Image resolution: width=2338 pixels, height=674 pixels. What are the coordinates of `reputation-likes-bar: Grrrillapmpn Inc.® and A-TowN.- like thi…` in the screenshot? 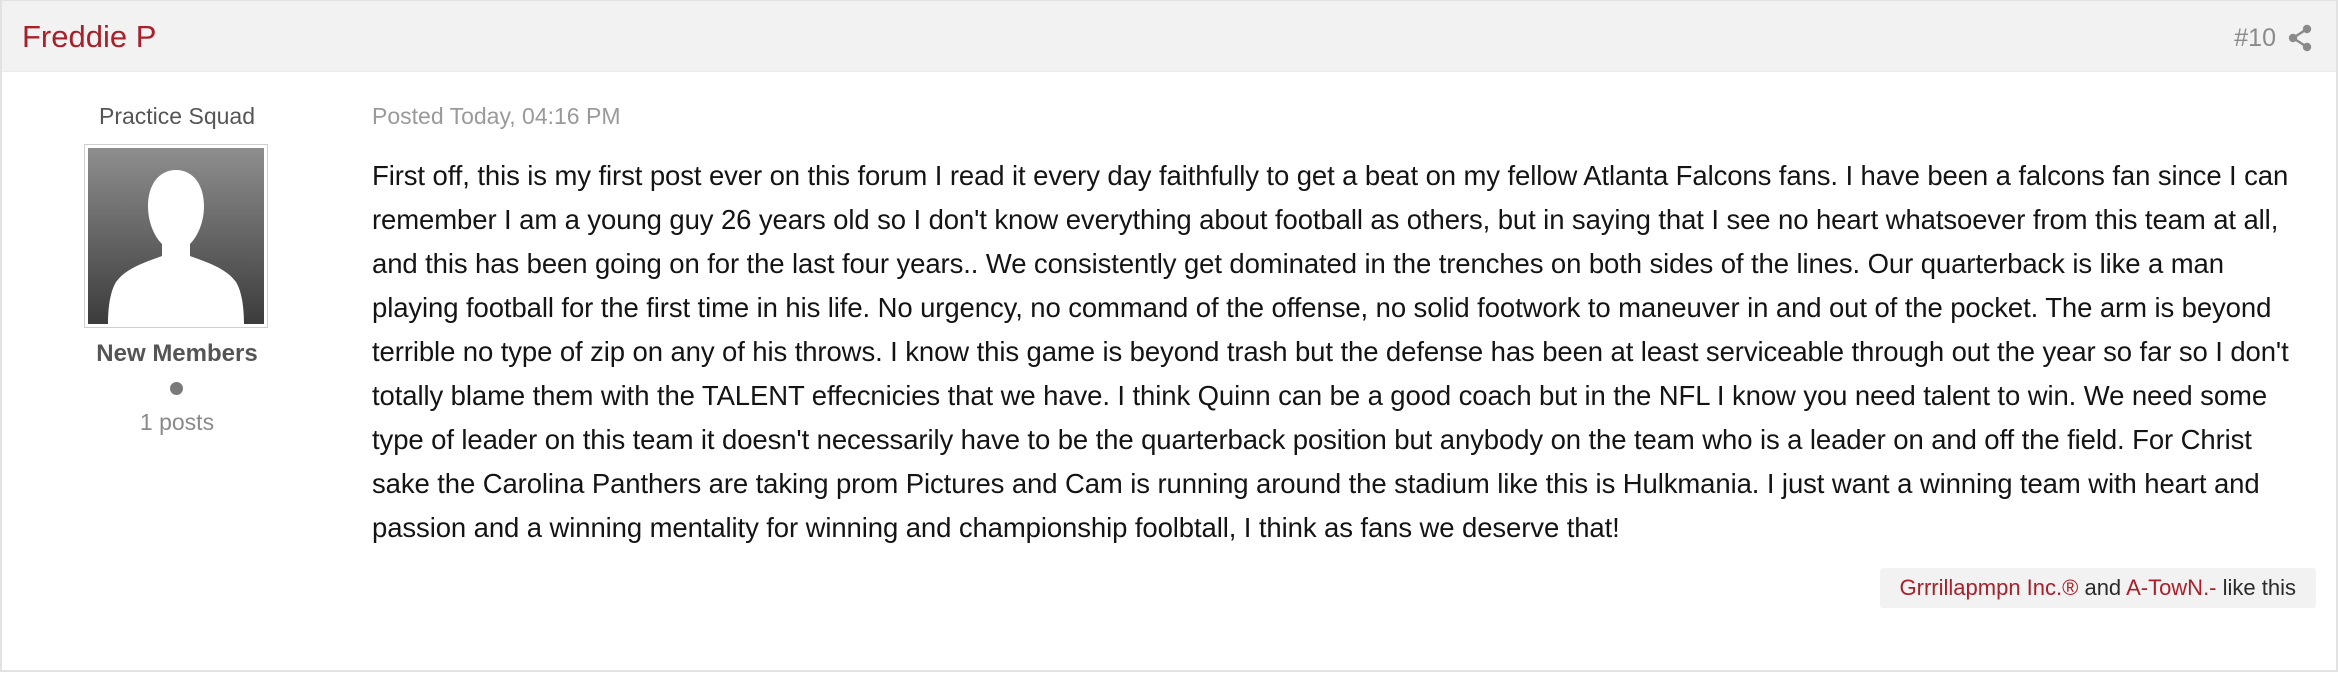 It's located at (2097, 588).